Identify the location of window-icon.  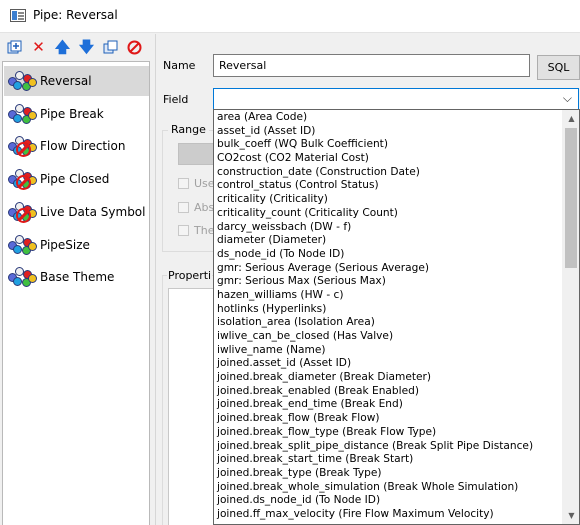
(18, 15).